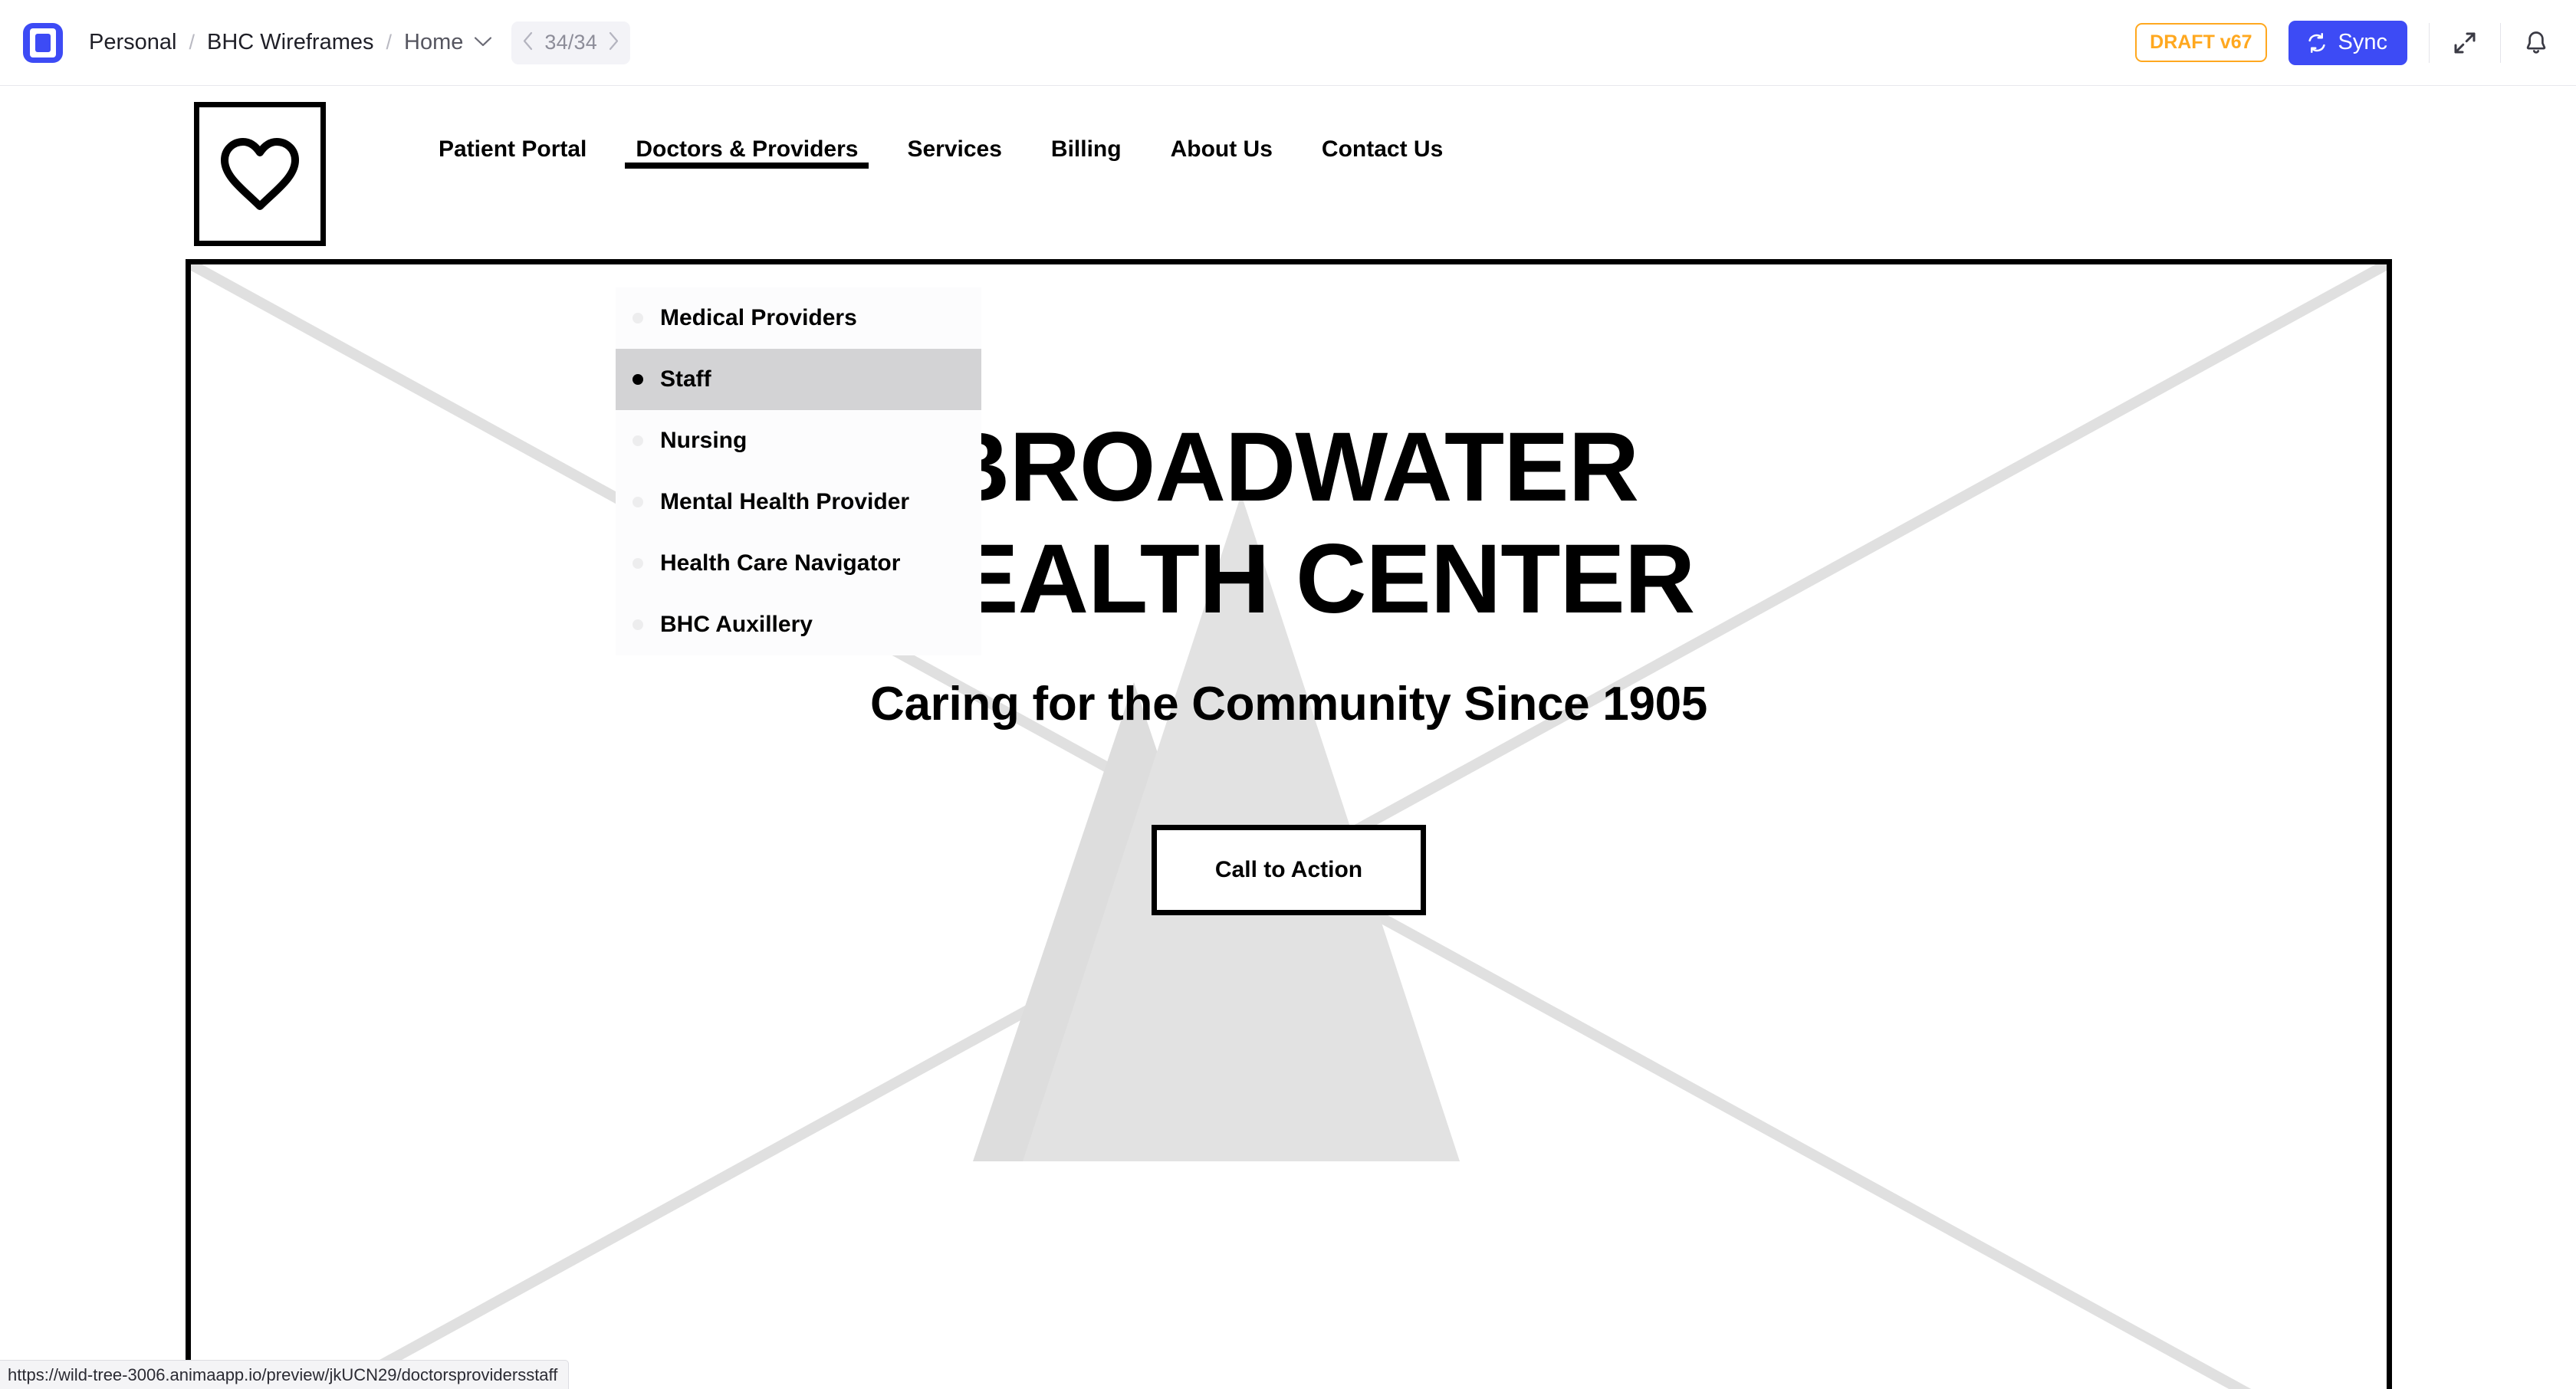  I want to click on dropdown-item-label: Nursing, so click(704, 440).